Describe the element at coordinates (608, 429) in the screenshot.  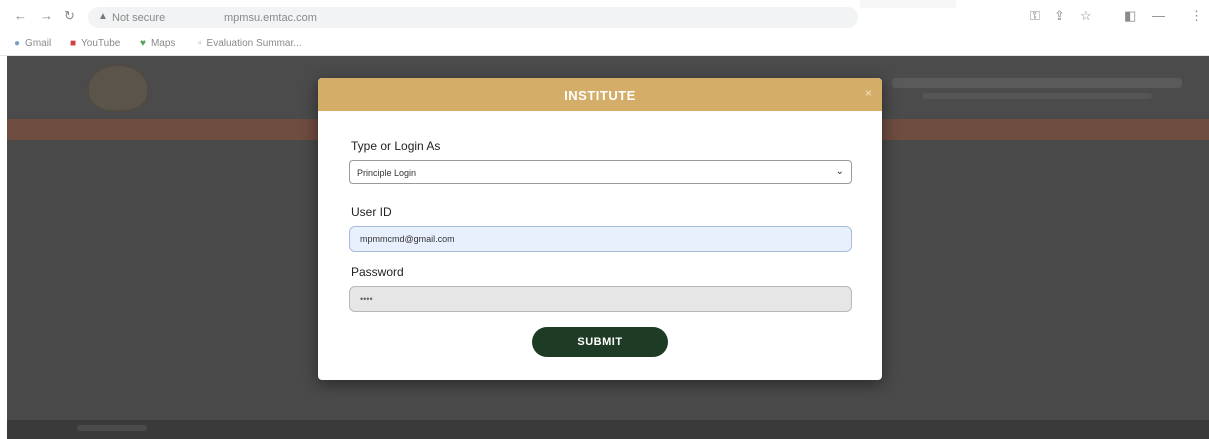
I see `page-footer` at that location.